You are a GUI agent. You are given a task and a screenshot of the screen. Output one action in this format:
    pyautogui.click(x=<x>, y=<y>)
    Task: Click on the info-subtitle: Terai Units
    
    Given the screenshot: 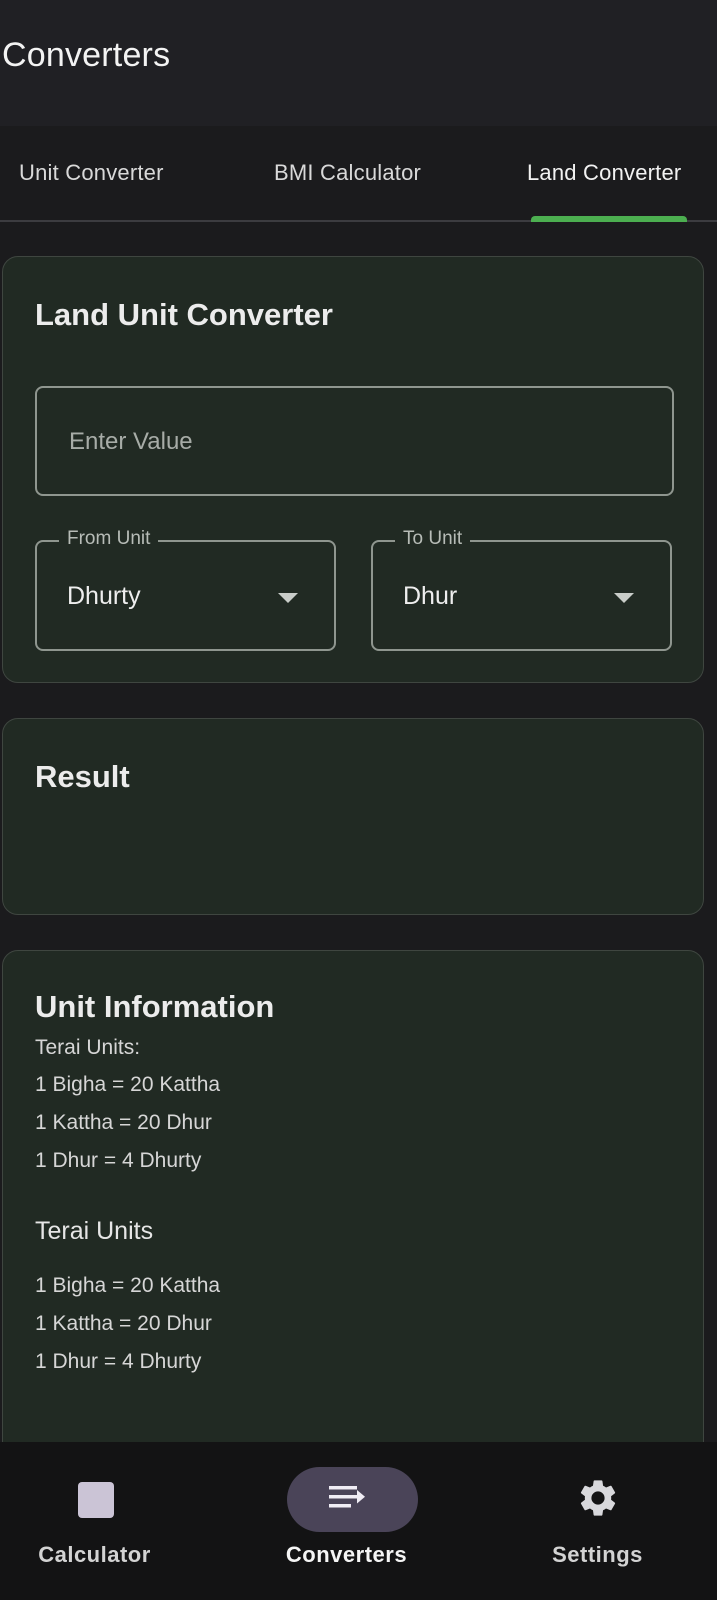 What is the action you would take?
    pyautogui.click(x=94, y=1231)
    